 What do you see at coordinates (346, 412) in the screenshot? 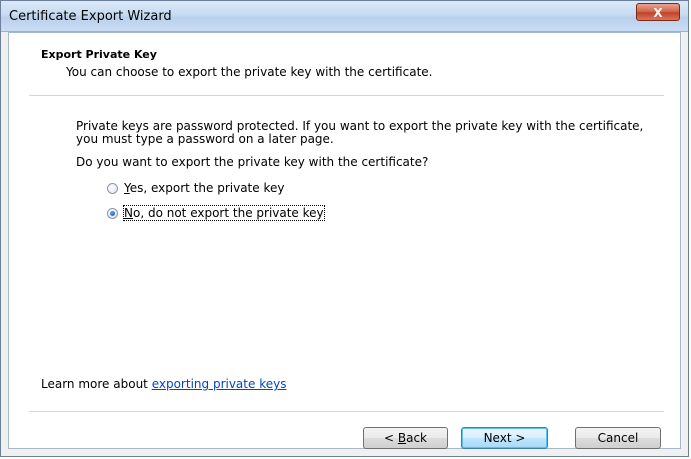
I see `footer-divider` at bounding box center [346, 412].